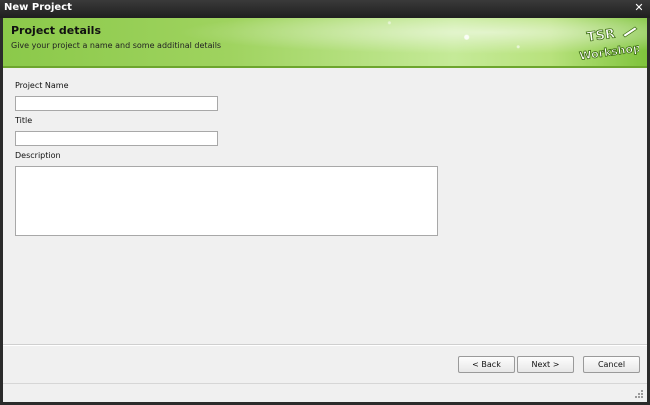 The height and width of the screenshot is (405, 650). I want to click on close-icon: ✕, so click(639, 8).